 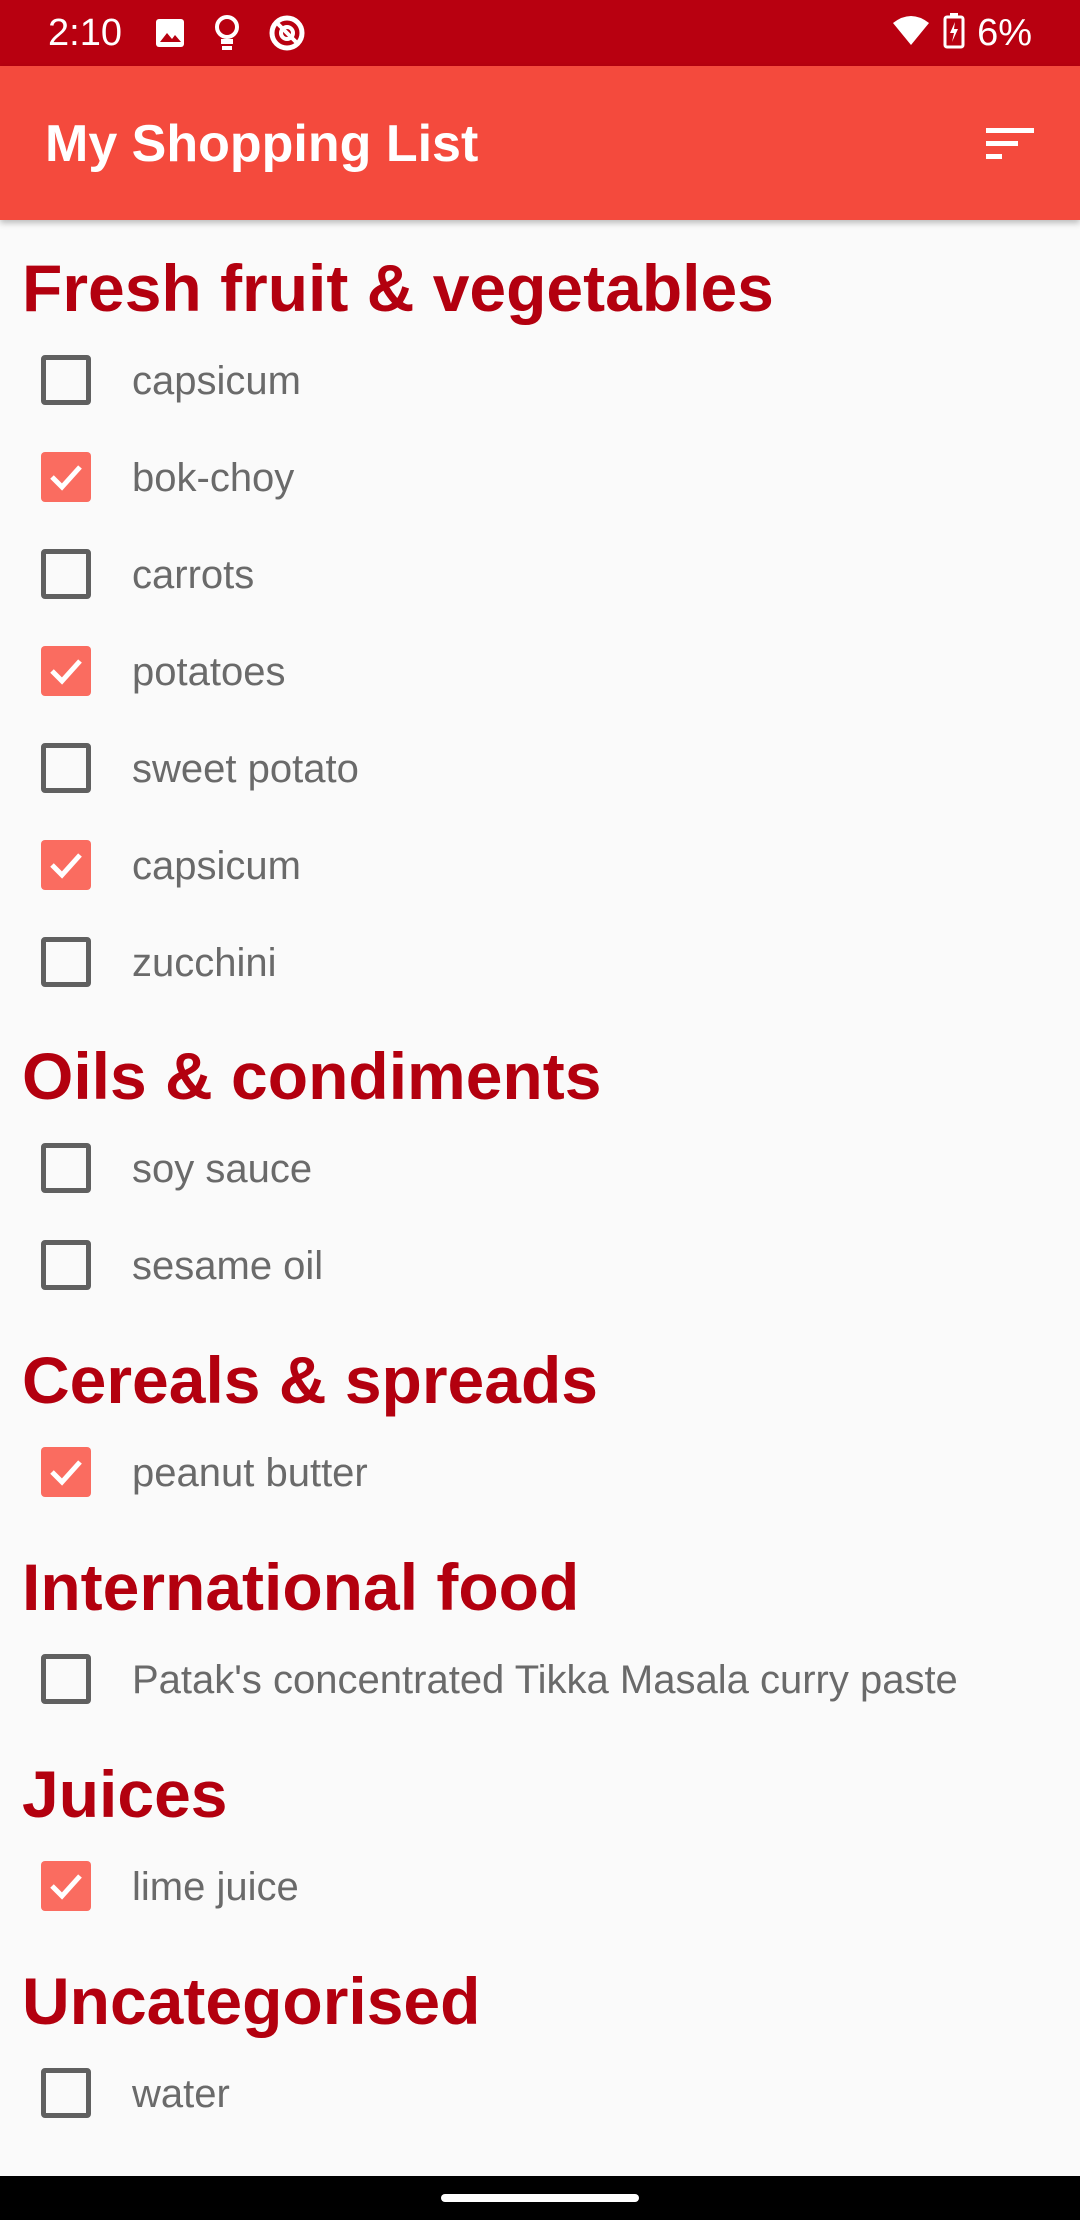 I want to click on item-label: zucchini, so click(x=204, y=963).